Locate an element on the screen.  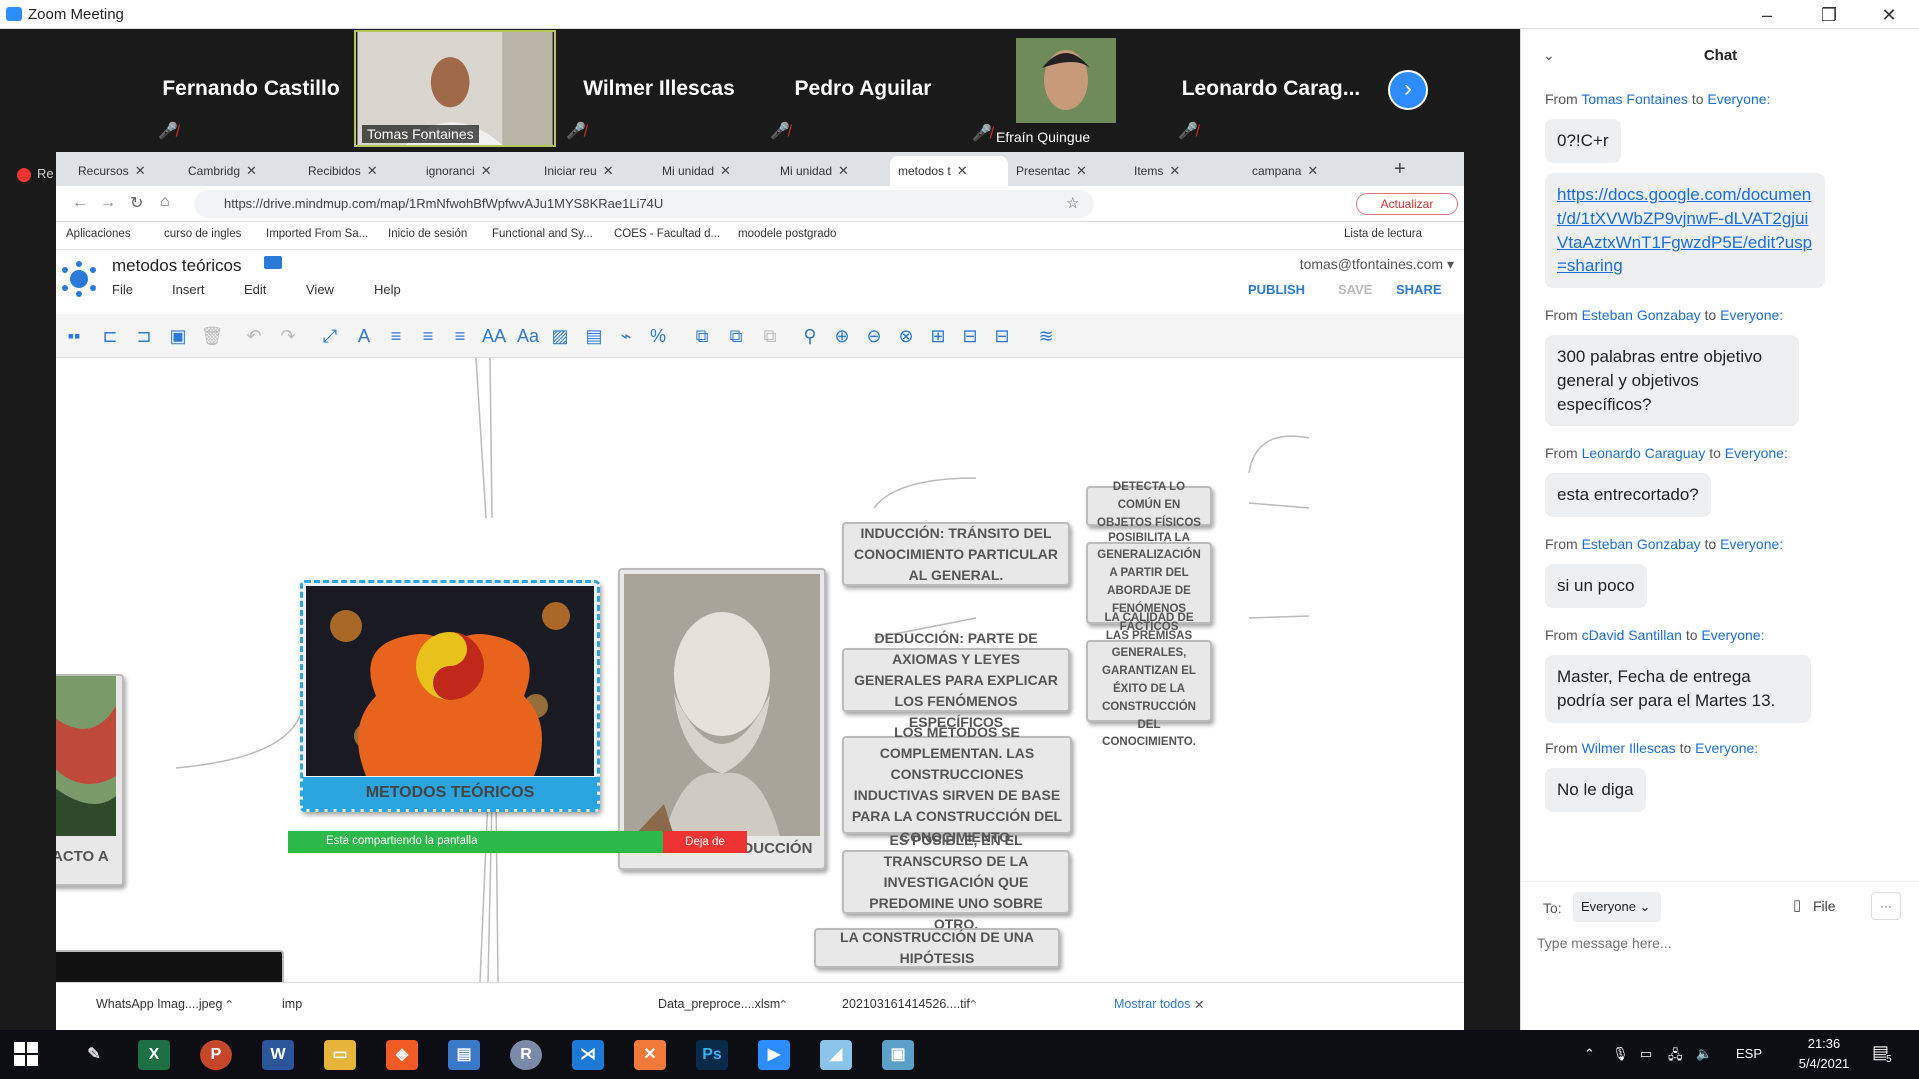
sender-name: Wilmer Illescas is located at coordinates (1629, 748).